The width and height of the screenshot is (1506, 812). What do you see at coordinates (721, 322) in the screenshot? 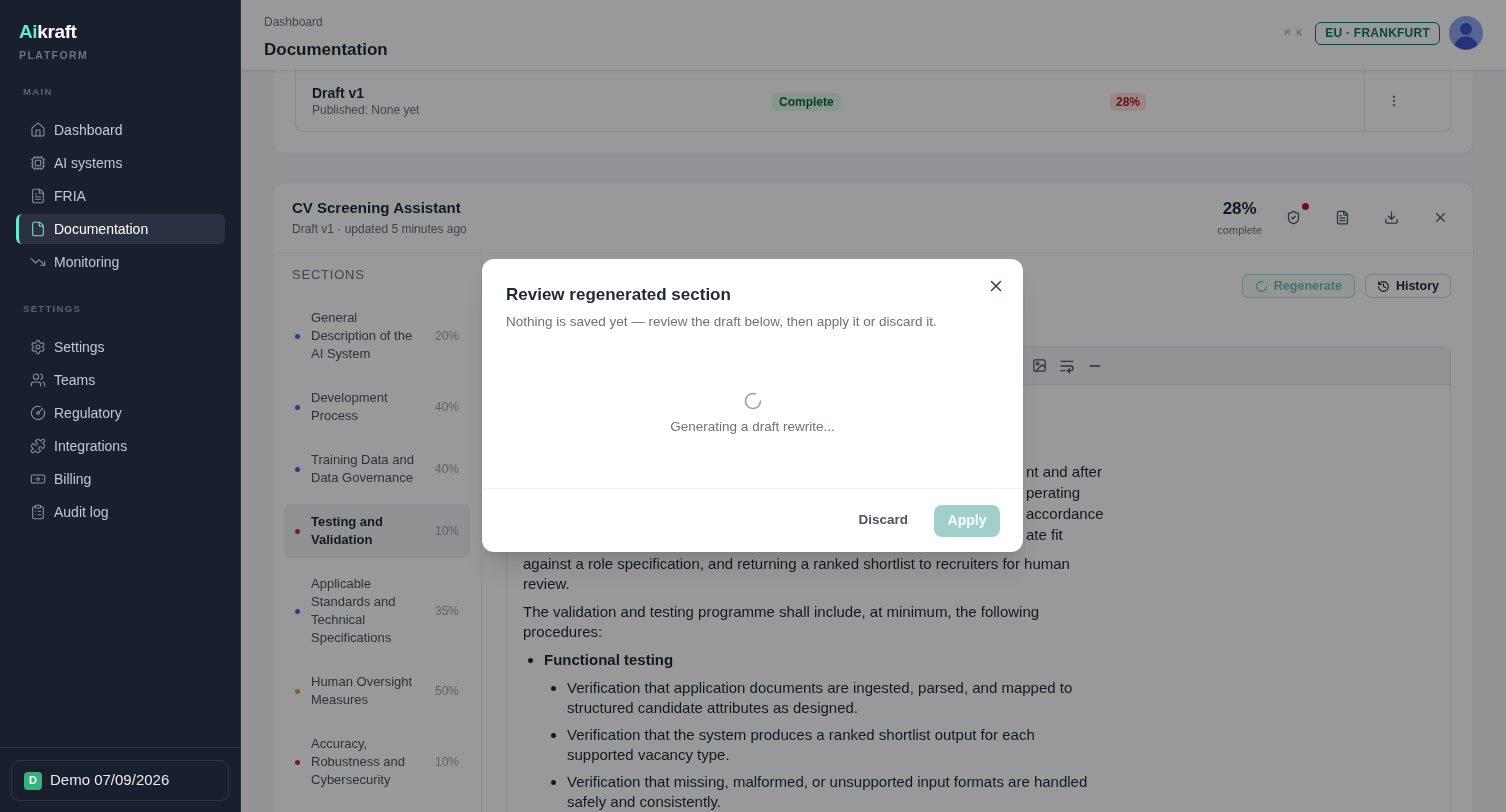
I see `dialog-description: Nothing is saved yet — review the draft below, then apply it or discard it.` at bounding box center [721, 322].